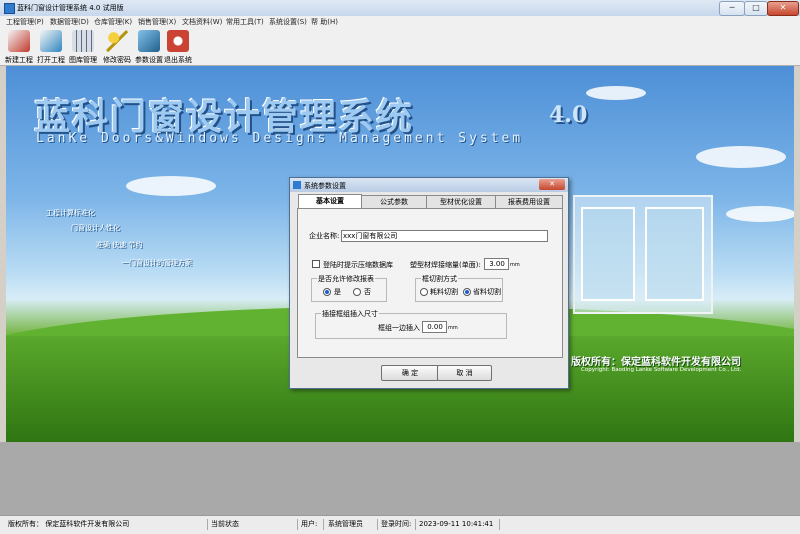  What do you see at coordinates (83, 41) in the screenshot?
I see `library-icon` at bounding box center [83, 41].